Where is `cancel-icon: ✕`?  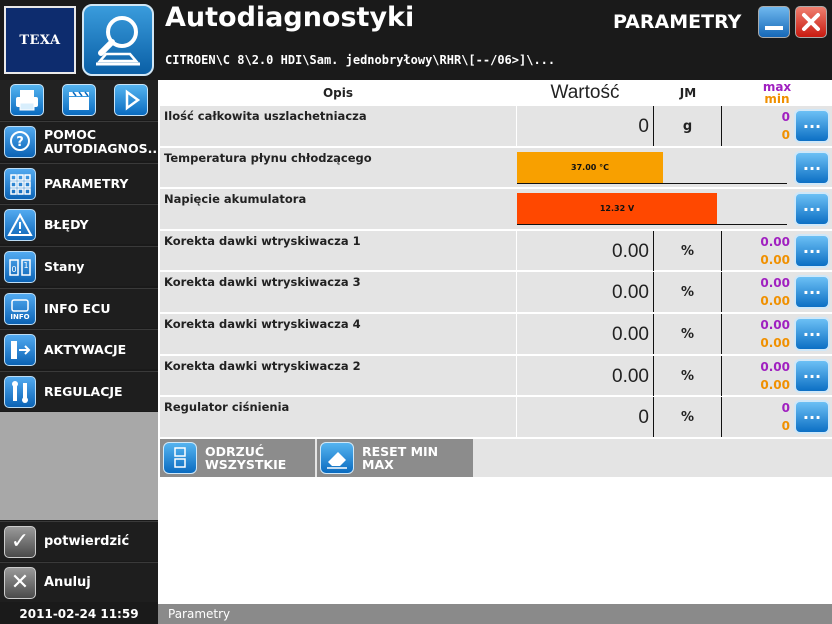
cancel-icon: ✕ is located at coordinates (20, 582).